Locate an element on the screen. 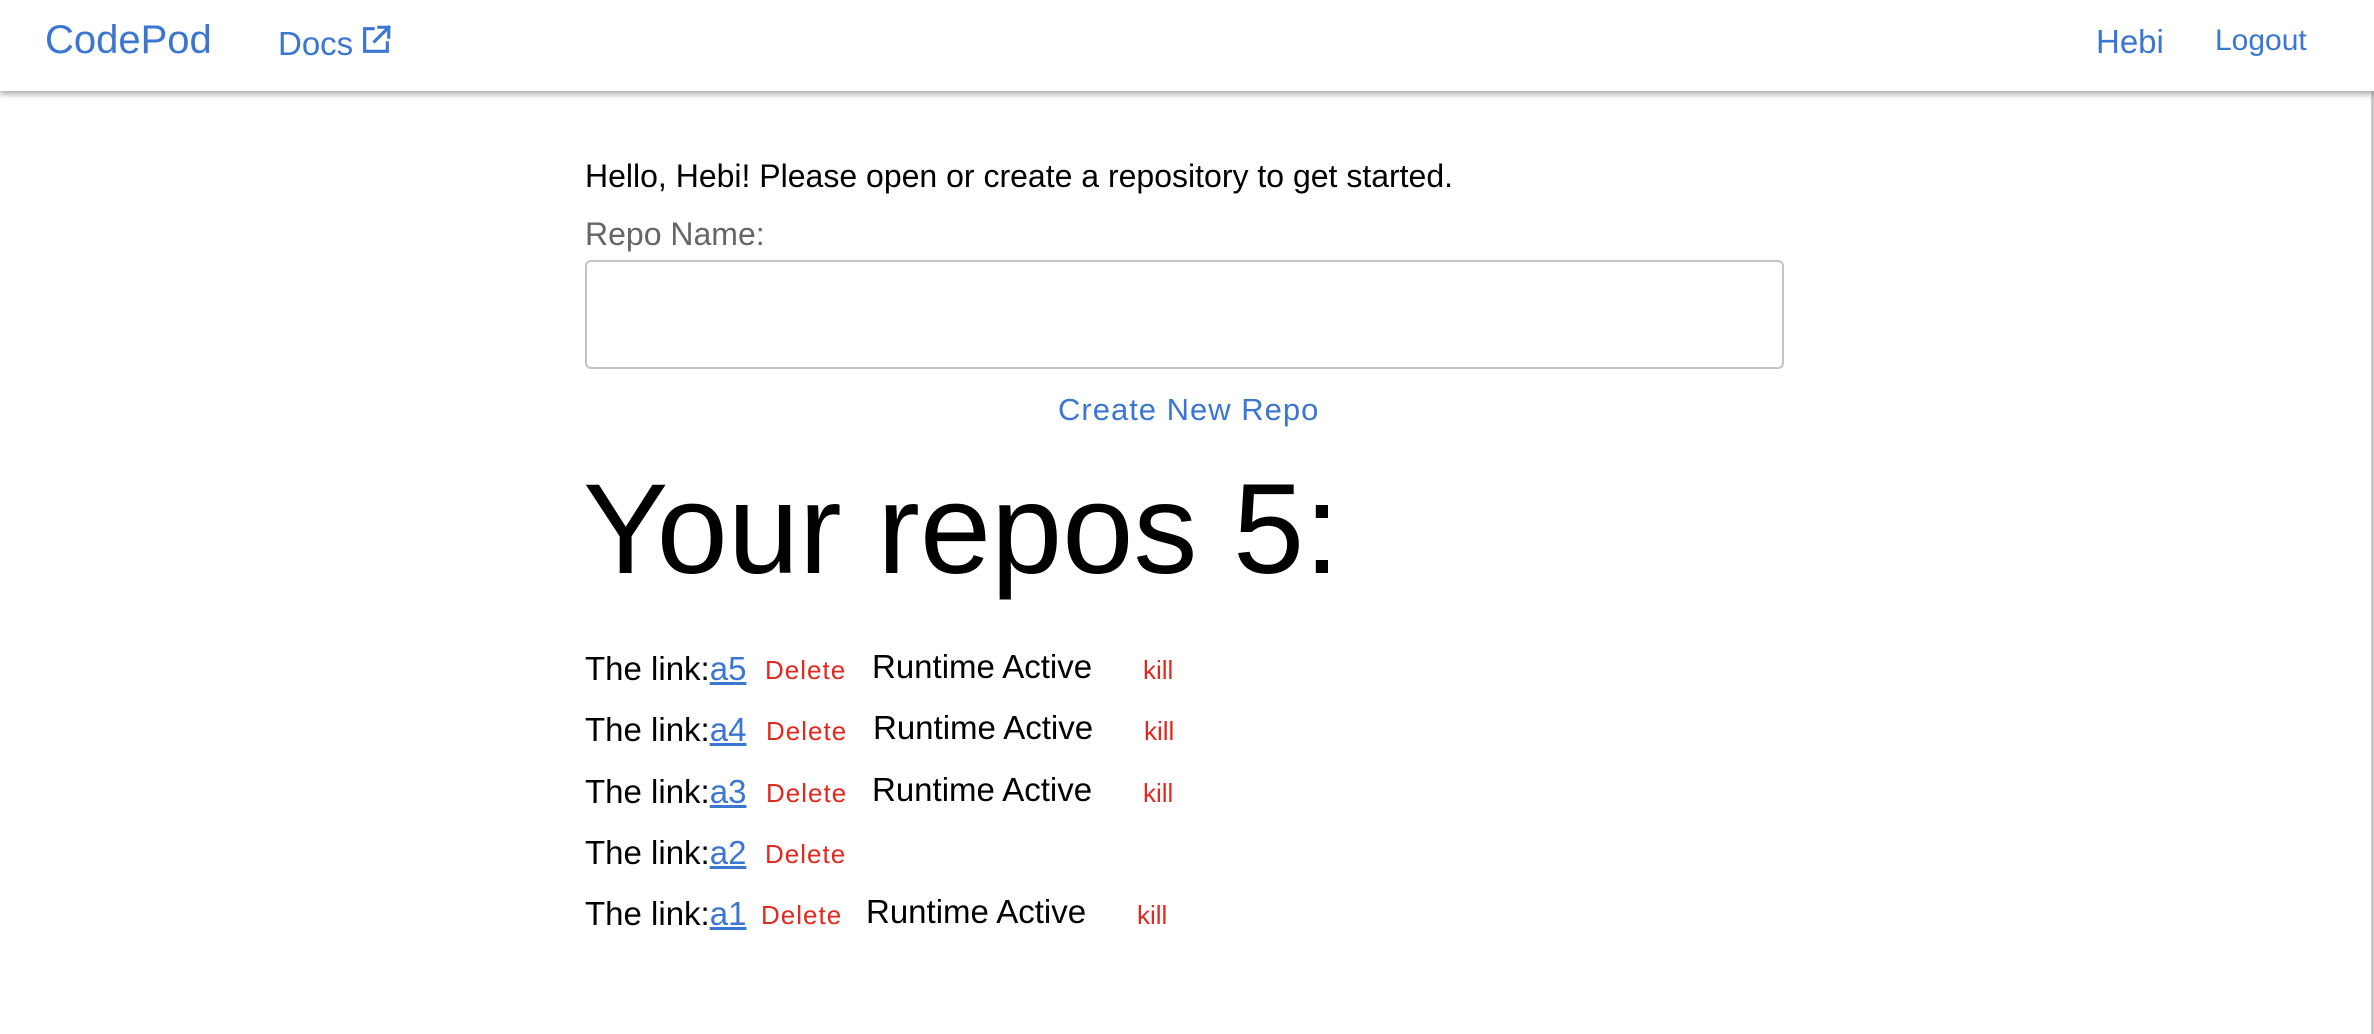 The height and width of the screenshot is (1034, 2374). repo-link: a3 is located at coordinates (728, 791).